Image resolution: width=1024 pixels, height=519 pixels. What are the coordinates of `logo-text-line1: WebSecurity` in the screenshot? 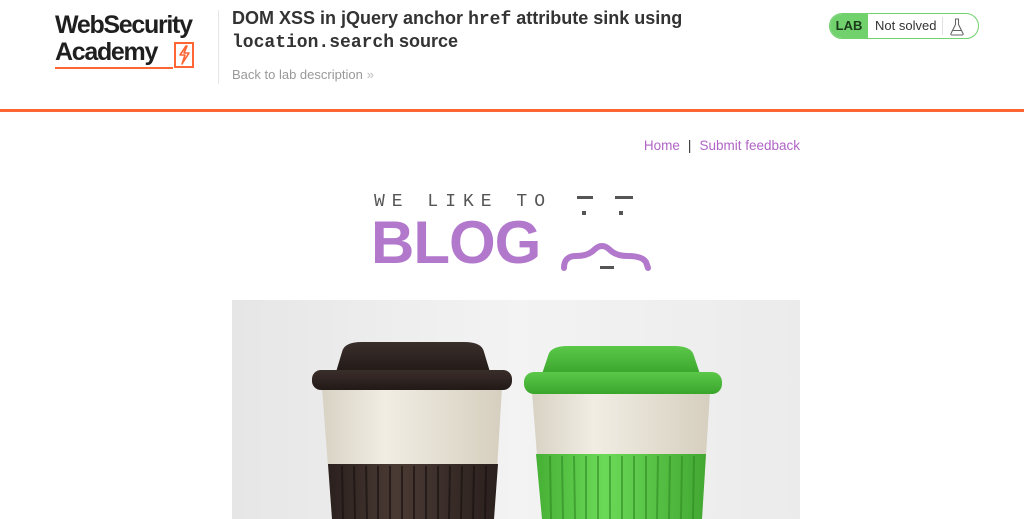 It's located at (124, 25).